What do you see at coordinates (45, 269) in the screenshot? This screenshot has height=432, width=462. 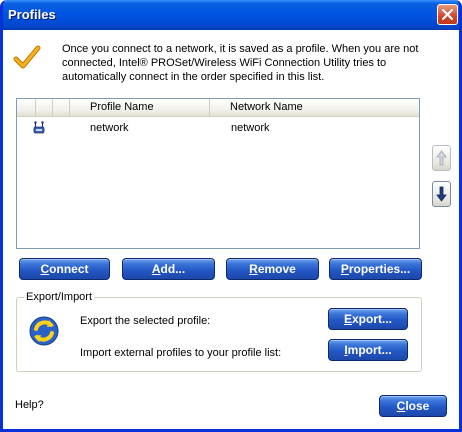 I see `connect-button-mnemonic: C` at bounding box center [45, 269].